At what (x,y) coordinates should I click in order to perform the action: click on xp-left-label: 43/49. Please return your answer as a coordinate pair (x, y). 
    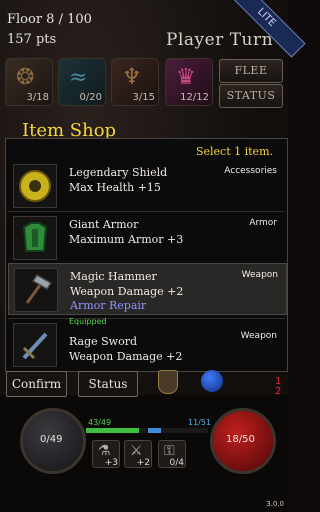
    Looking at the image, I should click on (100, 422).